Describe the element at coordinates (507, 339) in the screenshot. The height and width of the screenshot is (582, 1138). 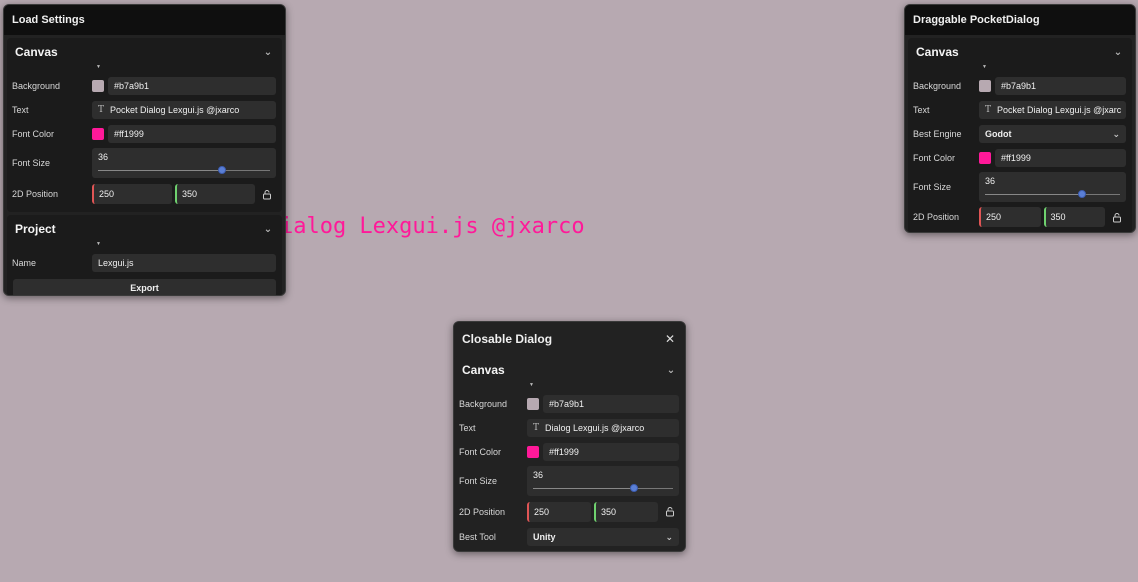
I see `dialog-title: Closable Dialog` at that location.